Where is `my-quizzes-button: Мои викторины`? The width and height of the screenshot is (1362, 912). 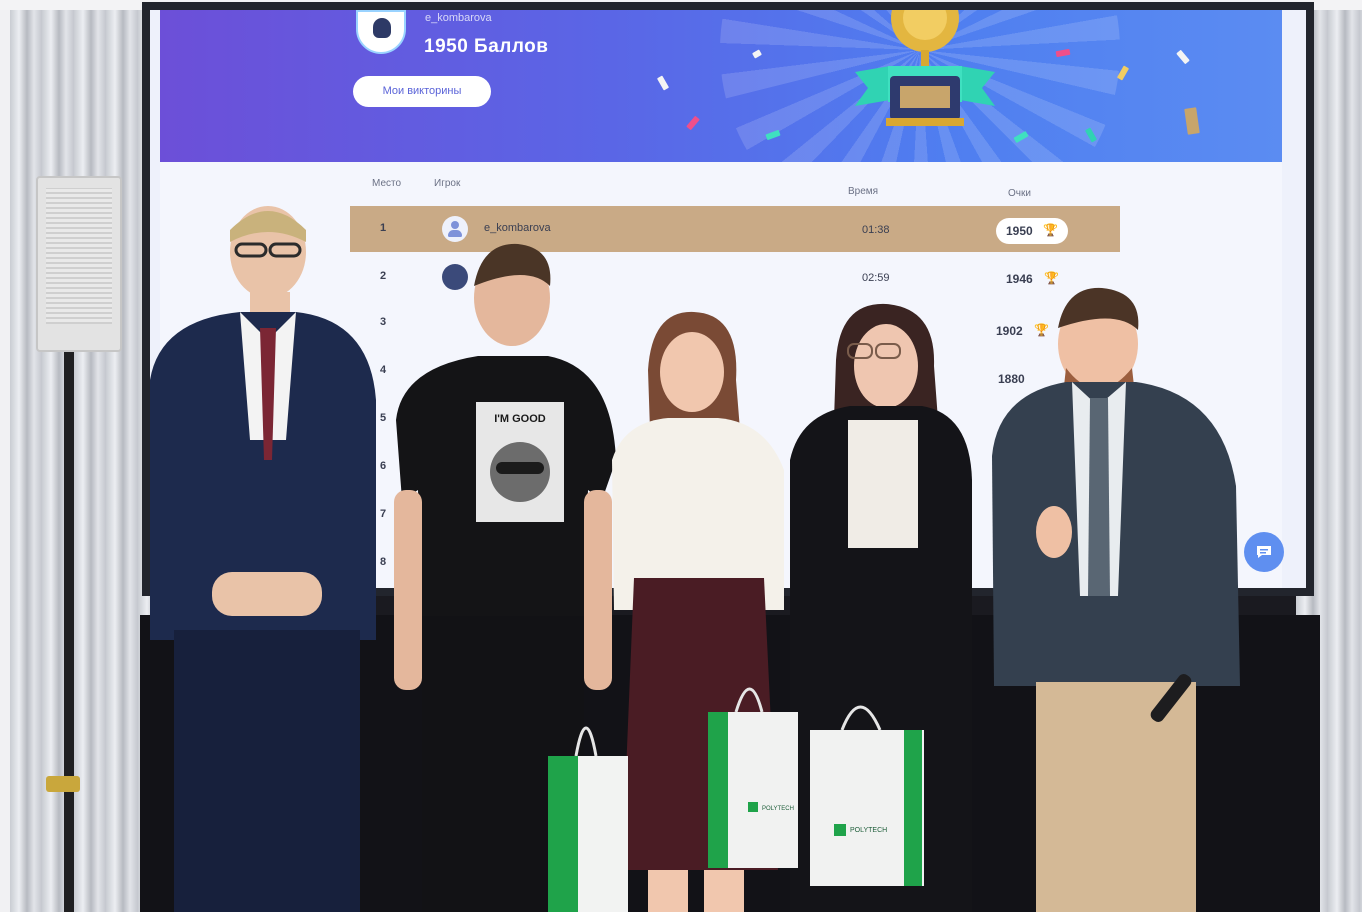 my-quizzes-button: Мои викторины is located at coordinates (422, 91).